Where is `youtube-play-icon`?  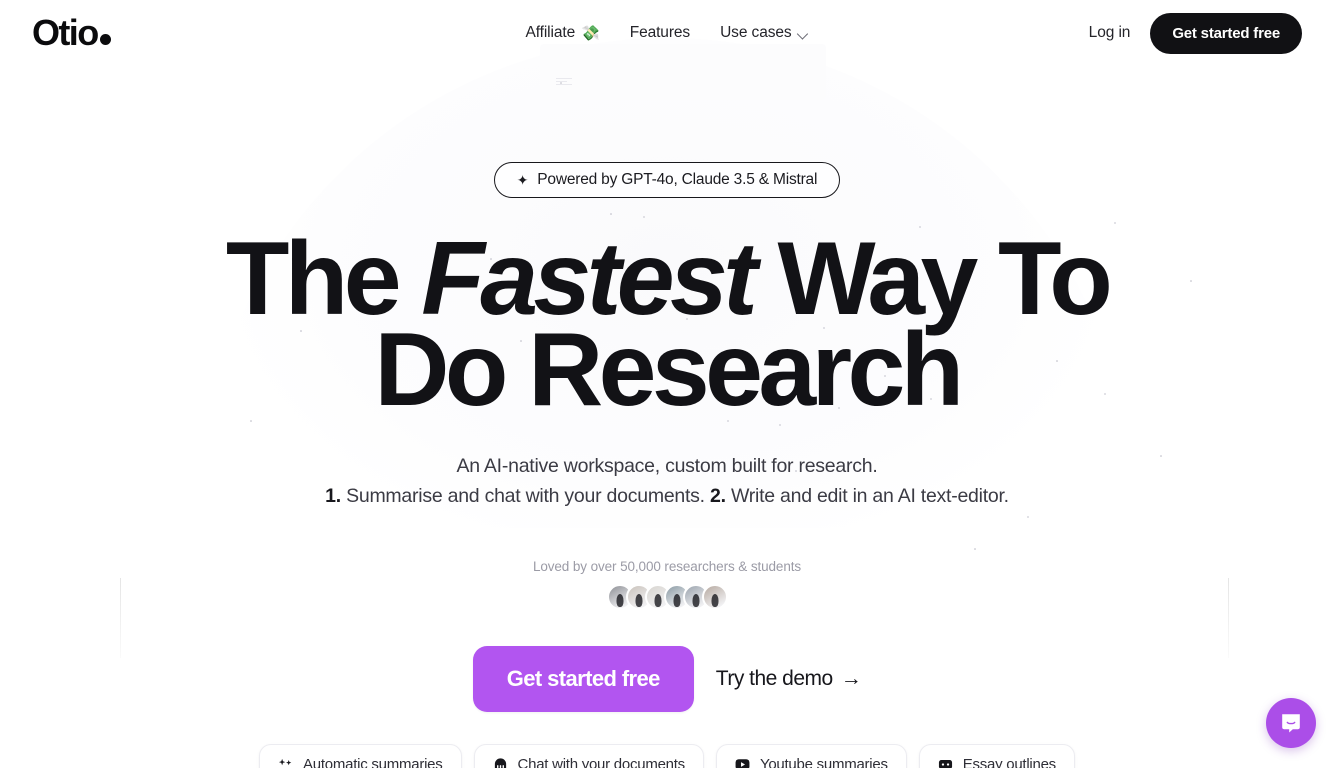
youtube-play-icon is located at coordinates (742, 762).